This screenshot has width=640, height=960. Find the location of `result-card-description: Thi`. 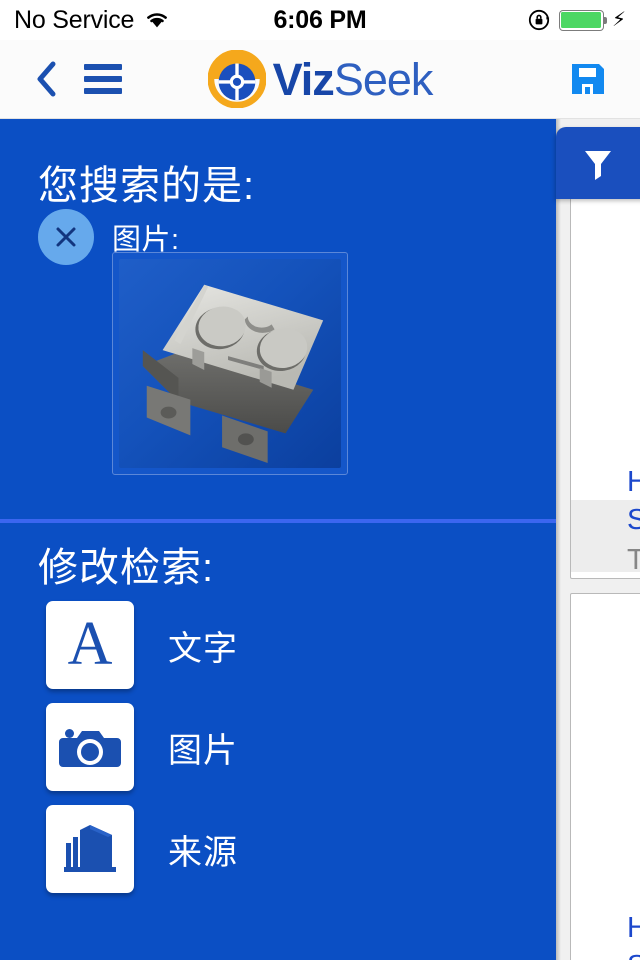

result-card-description: Thi is located at coordinates (633, 560).